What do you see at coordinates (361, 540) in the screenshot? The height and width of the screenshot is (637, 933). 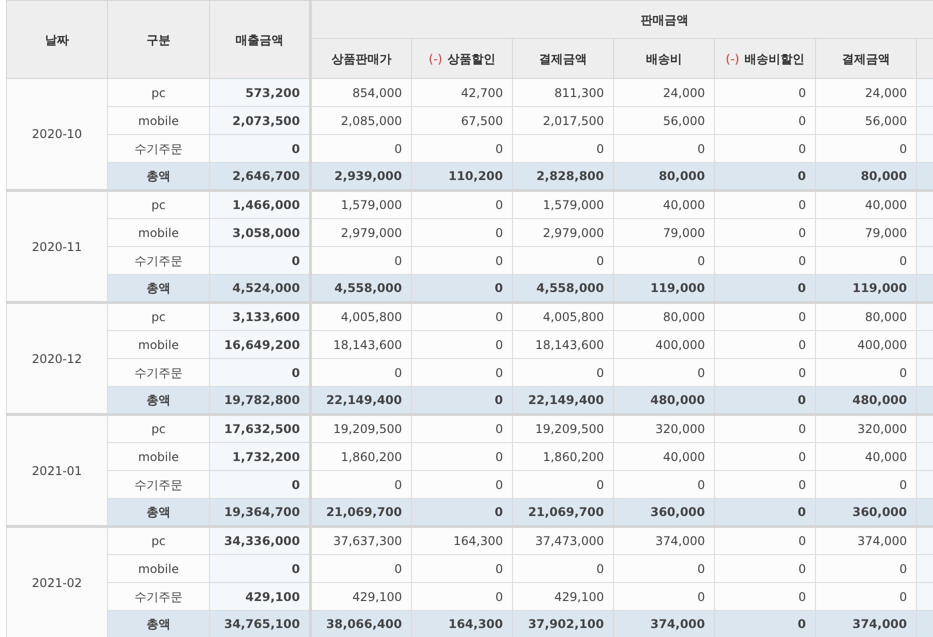 I see `amount-cell: 37,637,300` at bounding box center [361, 540].